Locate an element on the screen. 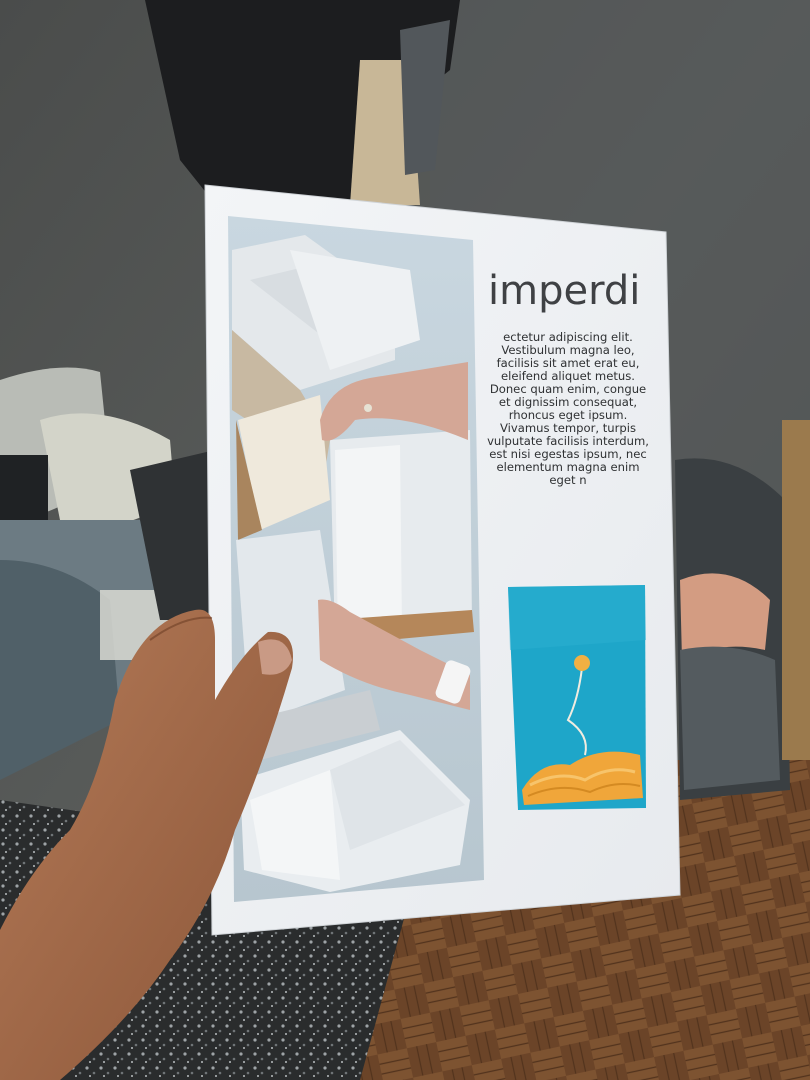  body-line: et dignissim consequat, is located at coordinates (568, 402).